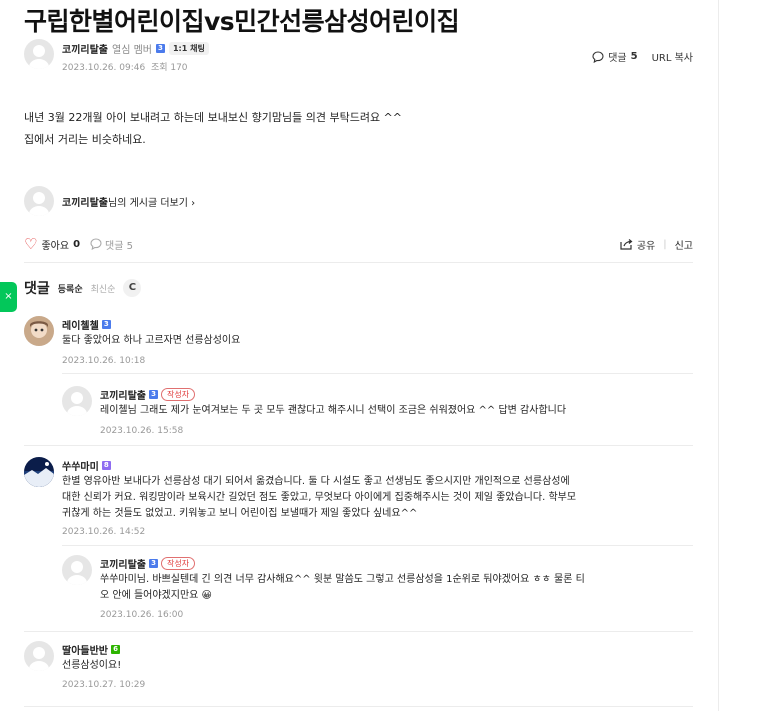 The image size is (773, 711). What do you see at coordinates (92, 665) in the screenshot?
I see `comment-text: 선릉삼성이요!` at bounding box center [92, 665].